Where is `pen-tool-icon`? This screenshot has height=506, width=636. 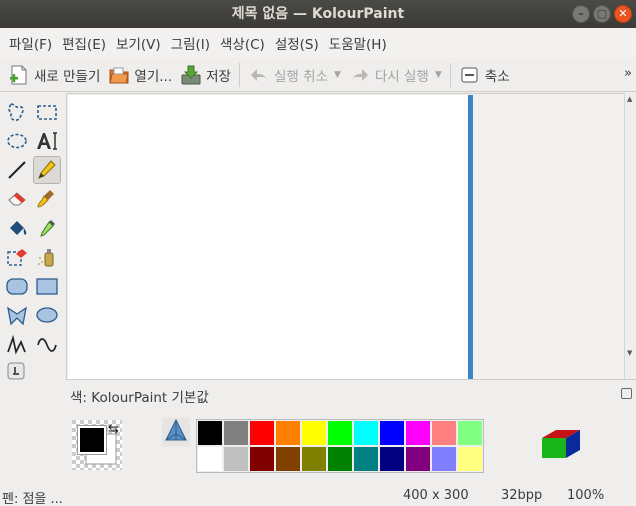 pen-tool-icon is located at coordinates (47, 169).